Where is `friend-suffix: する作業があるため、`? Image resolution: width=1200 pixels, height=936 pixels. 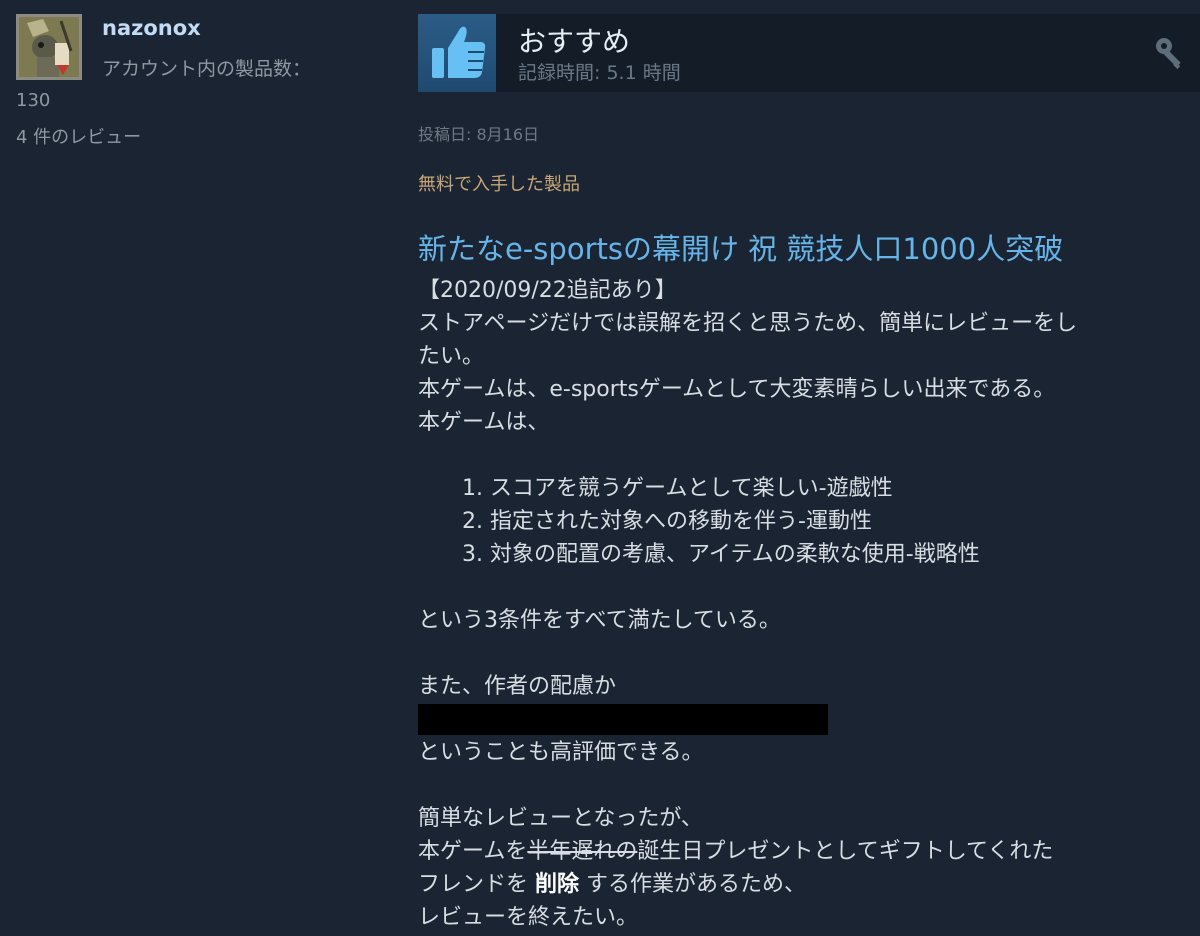 friend-suffix: する作業があるため、 is located at coordinates (693, 884).